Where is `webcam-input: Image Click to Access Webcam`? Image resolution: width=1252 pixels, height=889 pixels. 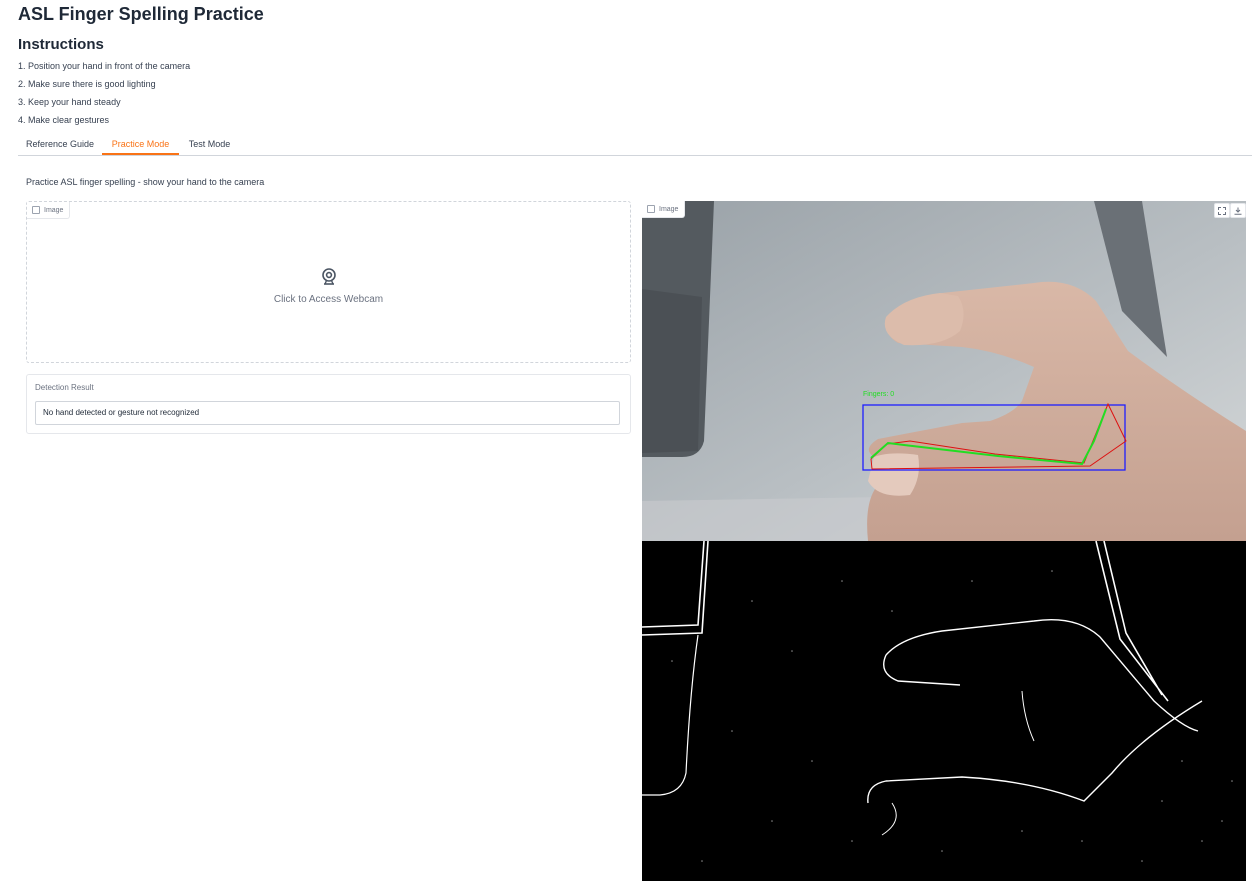 webcam-input: Image Click to Access Webcam is located at coordinates (328, 282).